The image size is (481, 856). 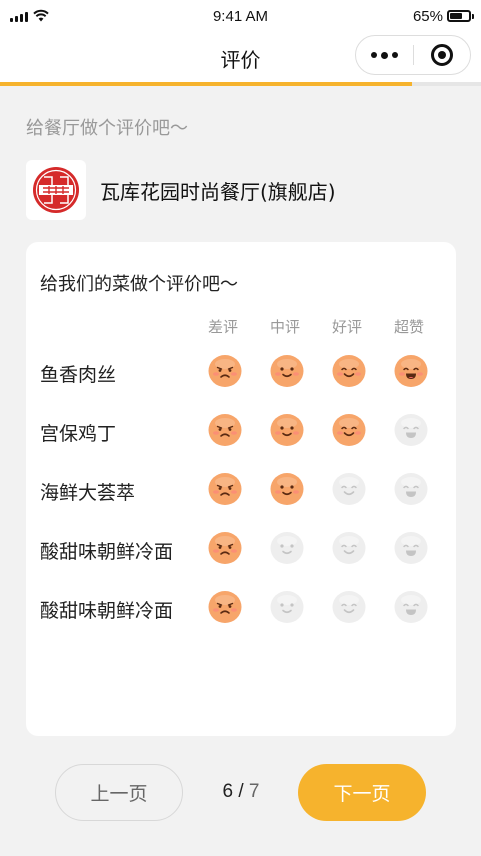 I want to click on more-dots-icon, so click(x=374, y=55).